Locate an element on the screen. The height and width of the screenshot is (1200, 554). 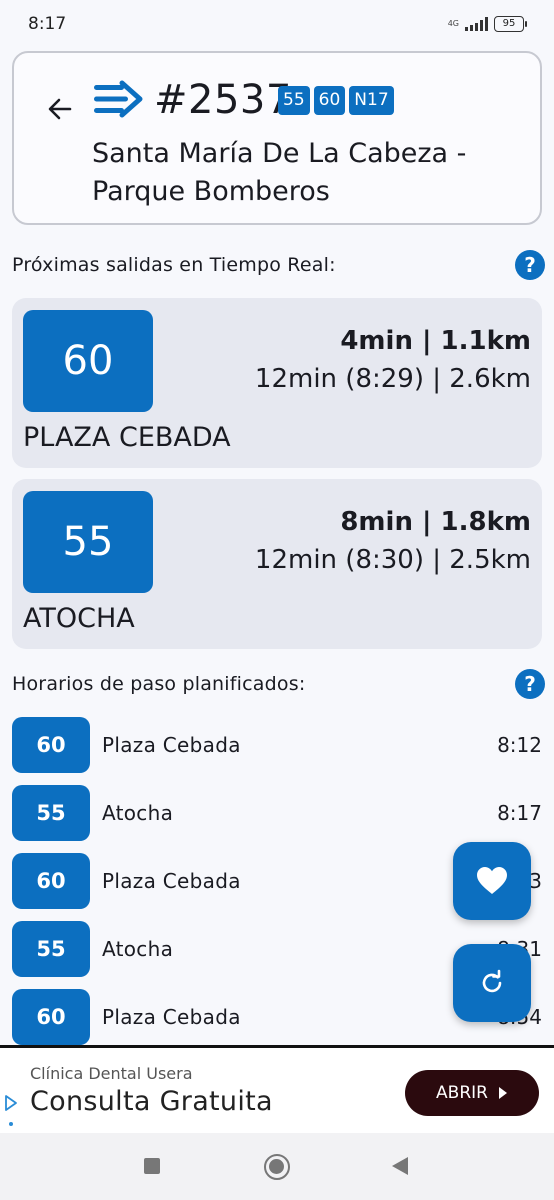
departure-time: 8:17 is located at coordinates (519, 813).